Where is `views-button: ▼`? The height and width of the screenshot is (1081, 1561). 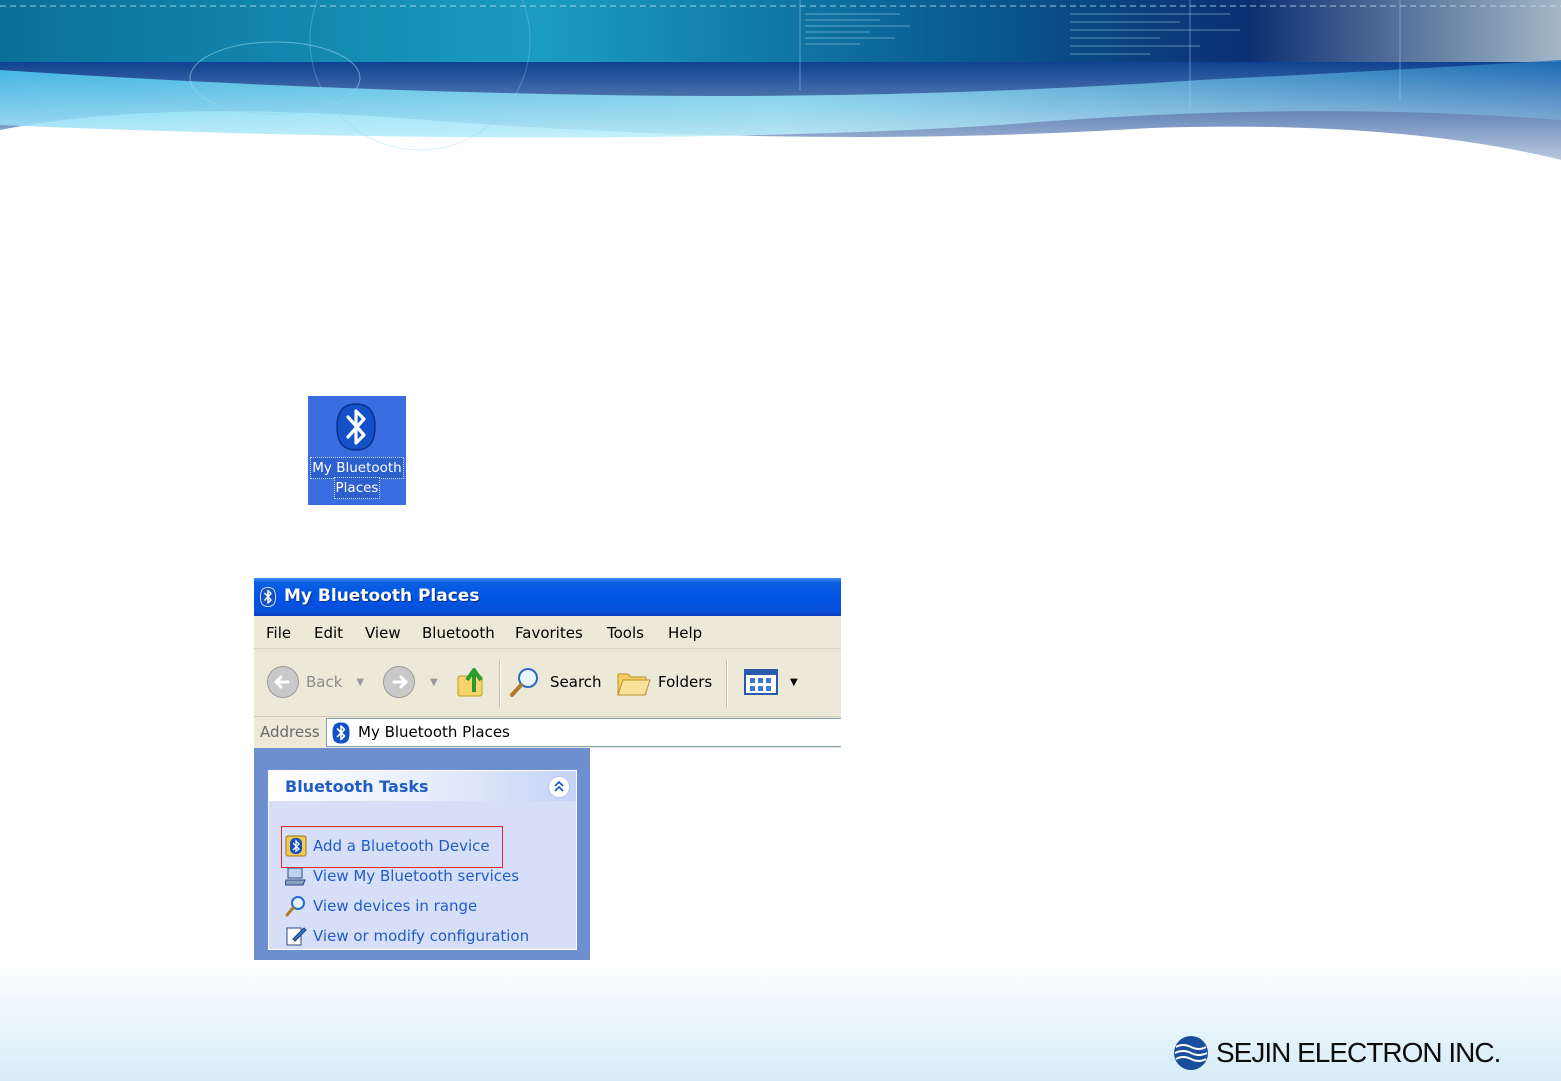
views-button: ▼ is located at coordinates (770, 682).